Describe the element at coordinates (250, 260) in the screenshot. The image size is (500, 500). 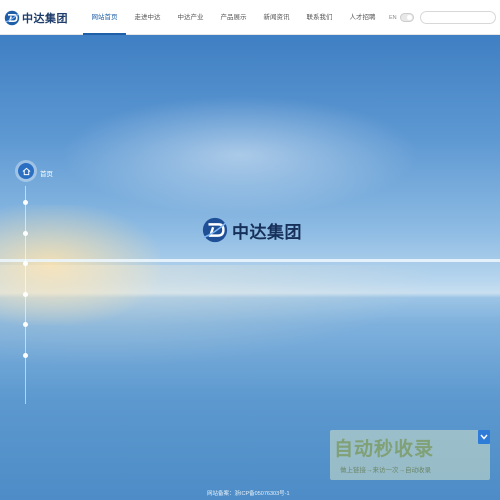
I see `horizon-line` at that location.